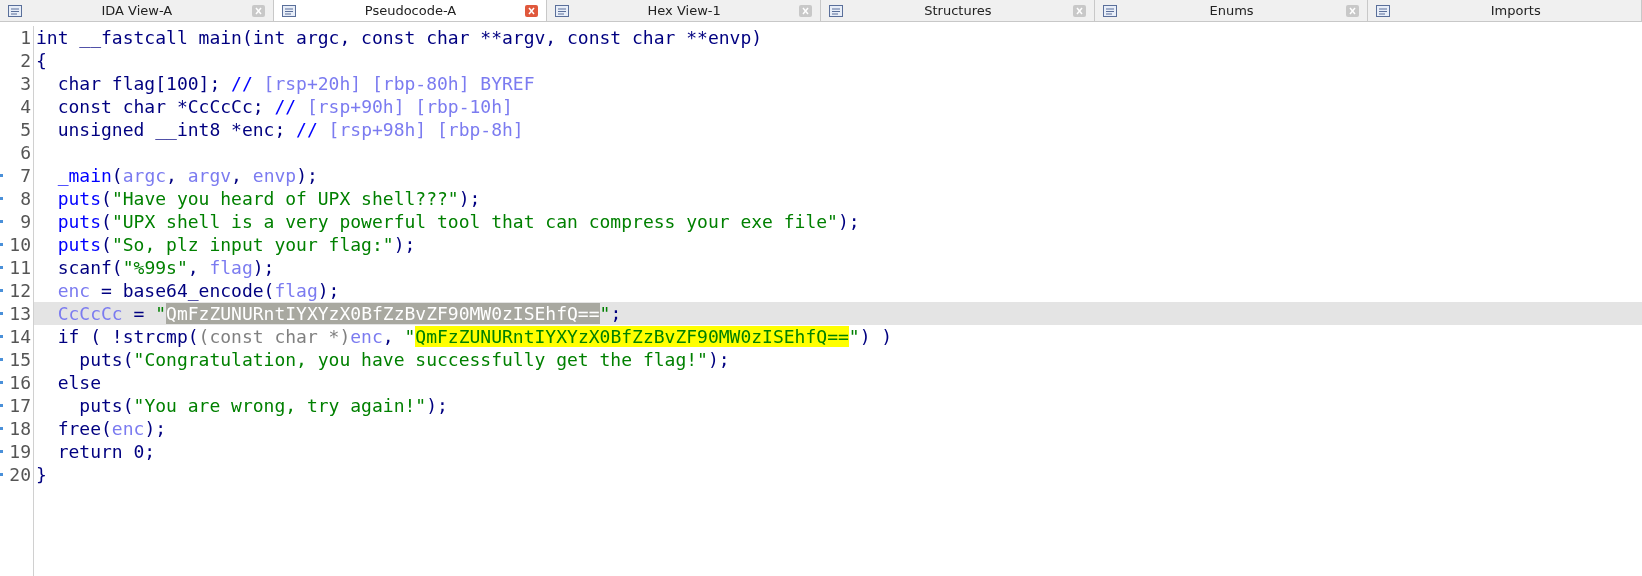 The width and height of the screenshot is (1642, 576). What do you see at coordinates (20, 451) in the screenshot?
I see `line-number: 19` at bounding box center [20, 451].